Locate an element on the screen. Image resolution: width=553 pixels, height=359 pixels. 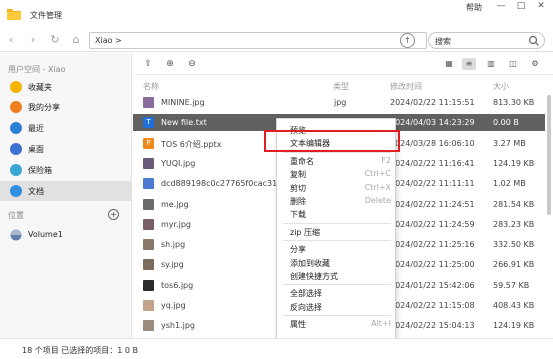
help-menu: 帮助 is located at coordinates (474, 7).